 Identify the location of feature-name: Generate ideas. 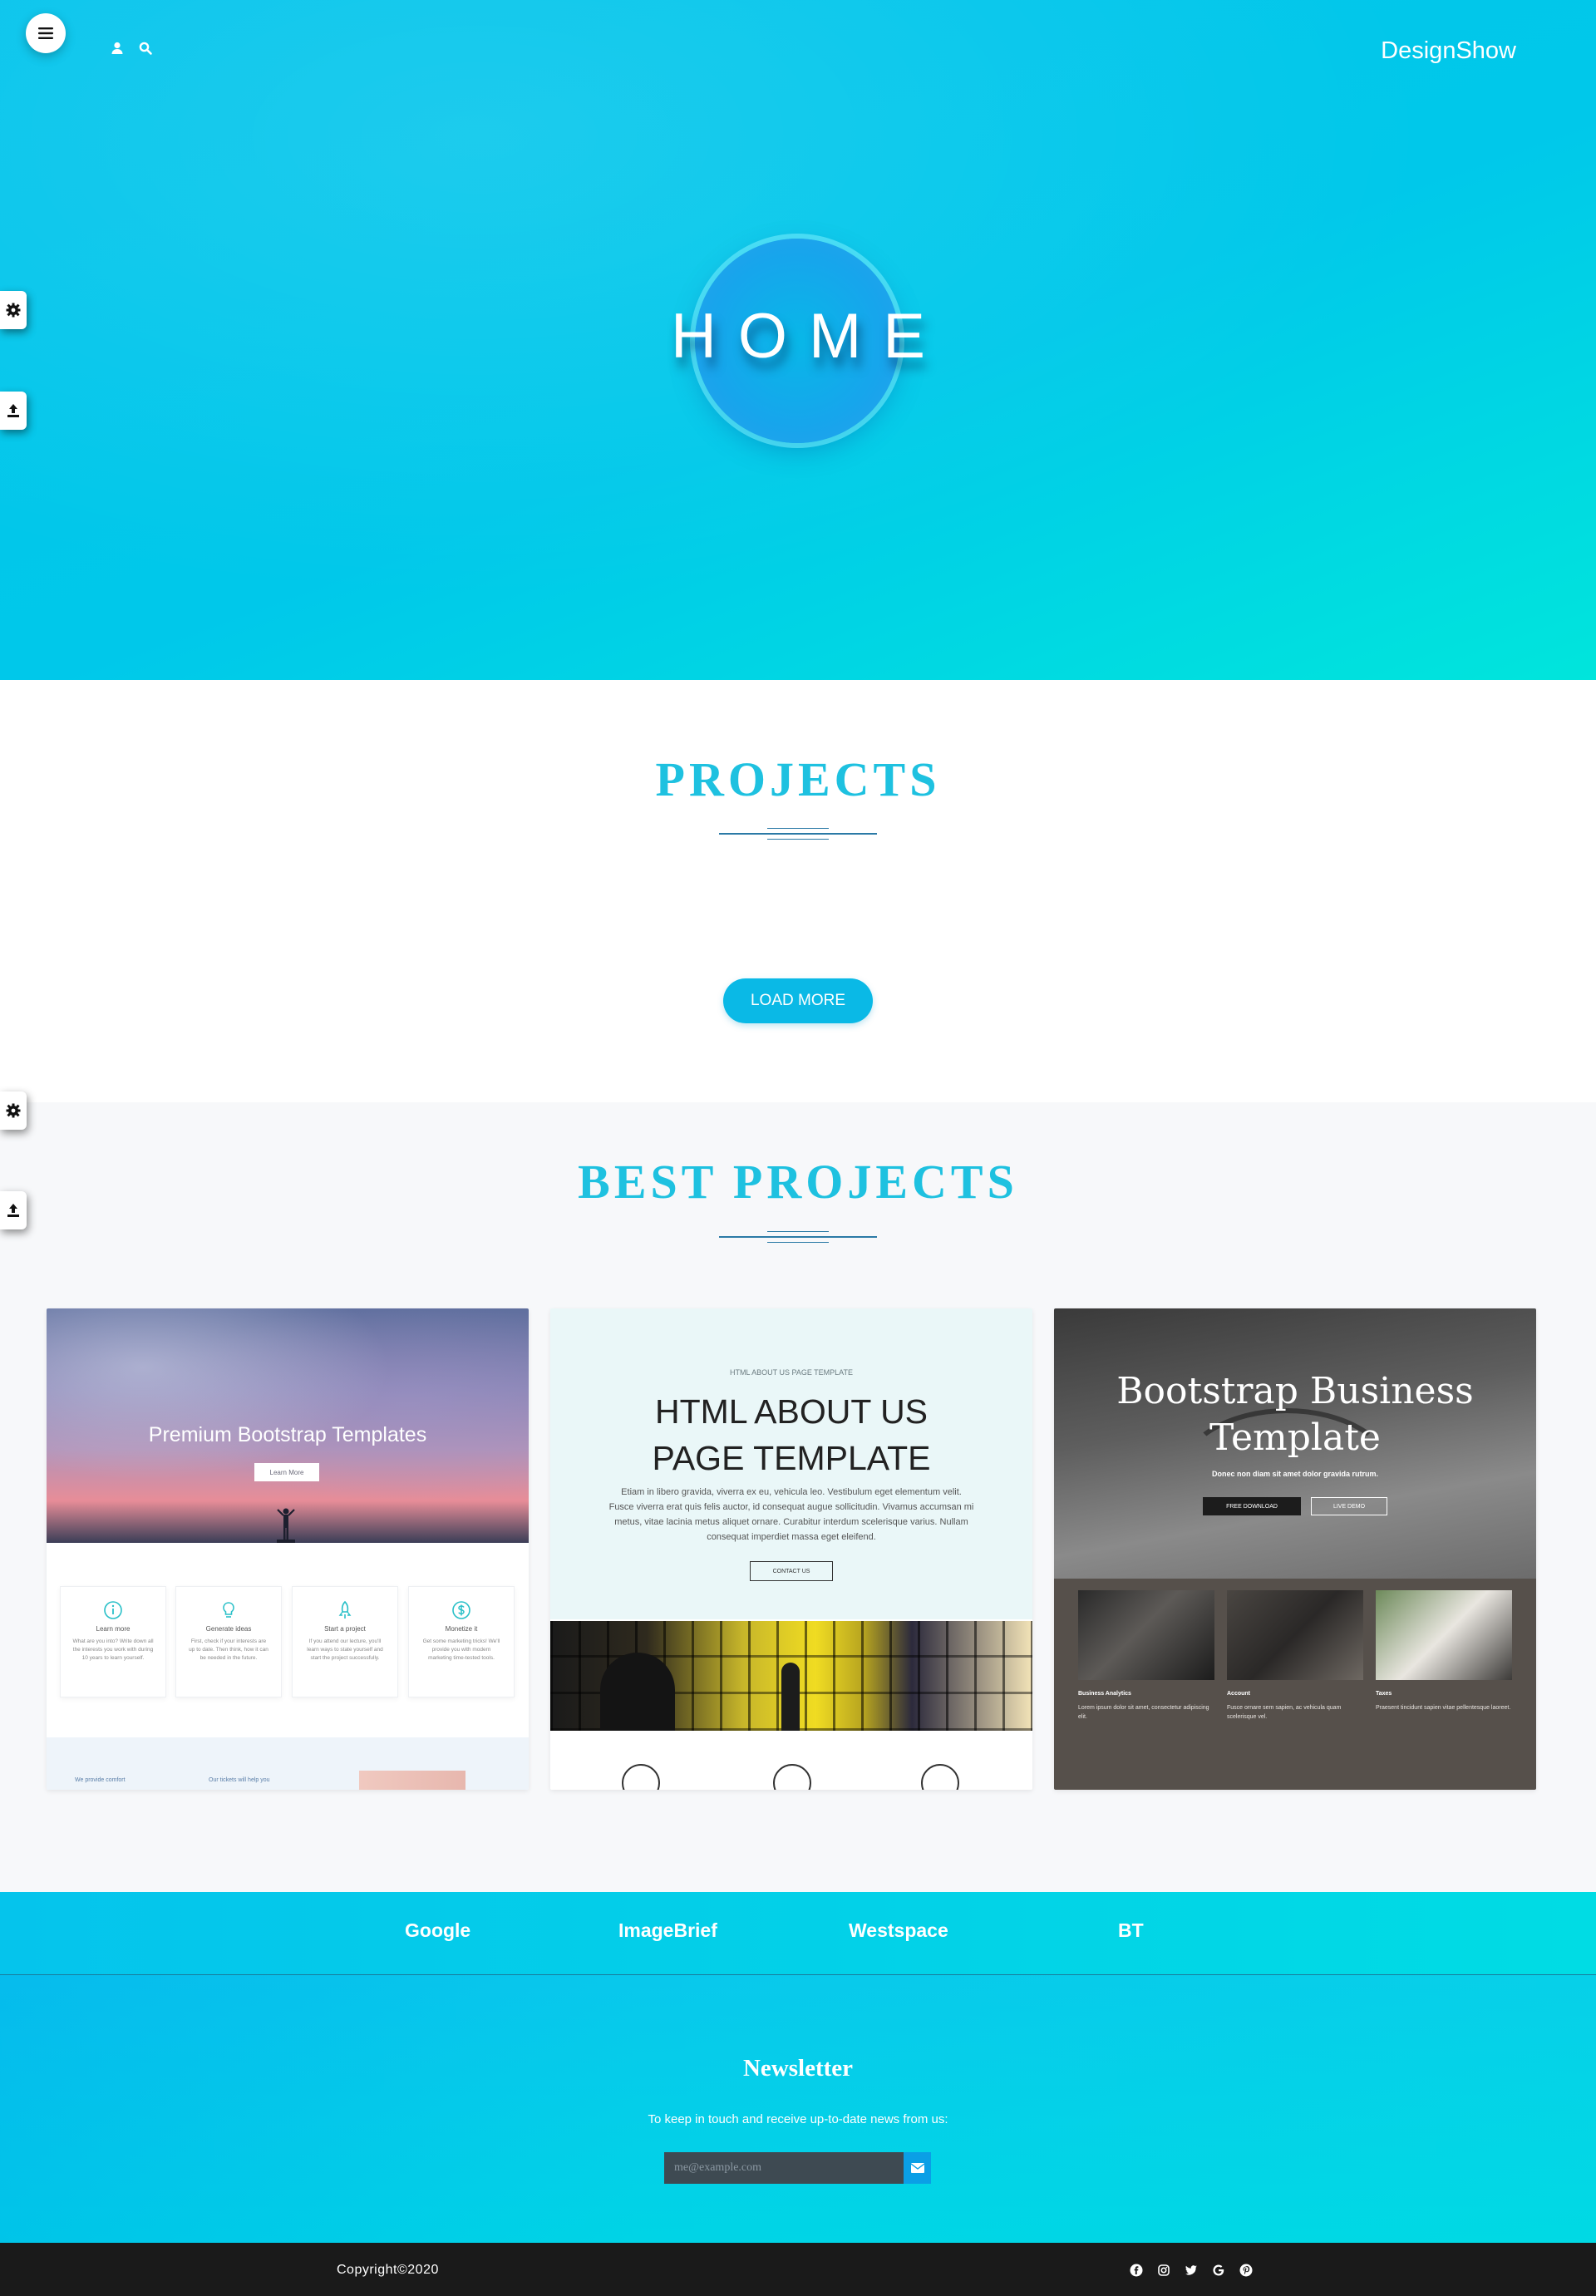
(228, 1629).